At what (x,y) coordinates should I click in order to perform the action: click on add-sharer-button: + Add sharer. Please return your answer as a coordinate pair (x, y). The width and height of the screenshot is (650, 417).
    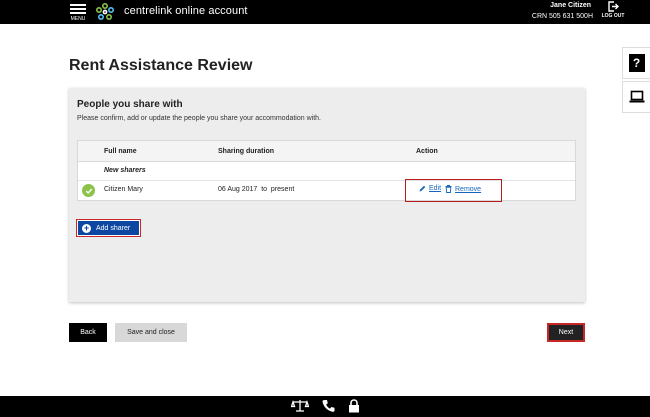
    Looking at the image, I should click on (108, 228).